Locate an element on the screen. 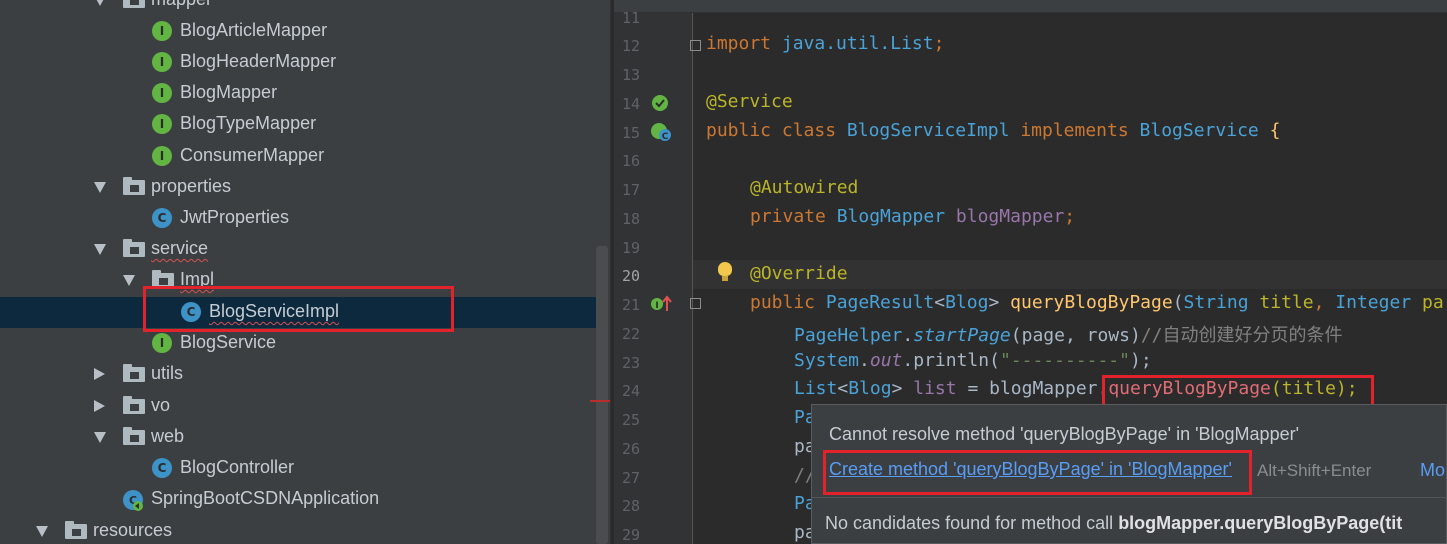  line-number: 17 is located at coordinates (630, 190).